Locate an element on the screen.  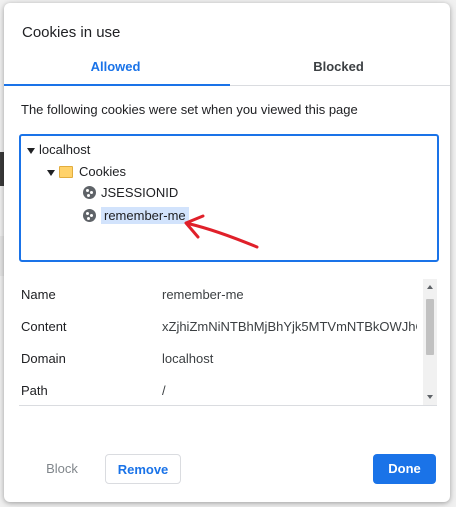
scrollbar-thumb is located at coordinates (430, 327).